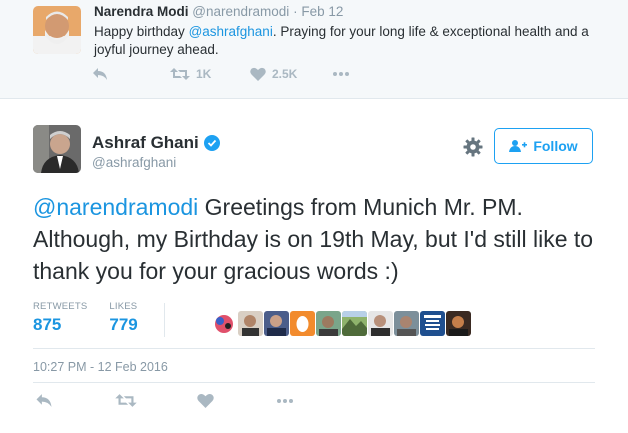 This screenshot has height=433, width=628. What do you see at coordinates (96, 320) in the screenshot?
I see `tweet-stats: RETWEETS 875 LIKES 779` at bounding box center [96, 320].